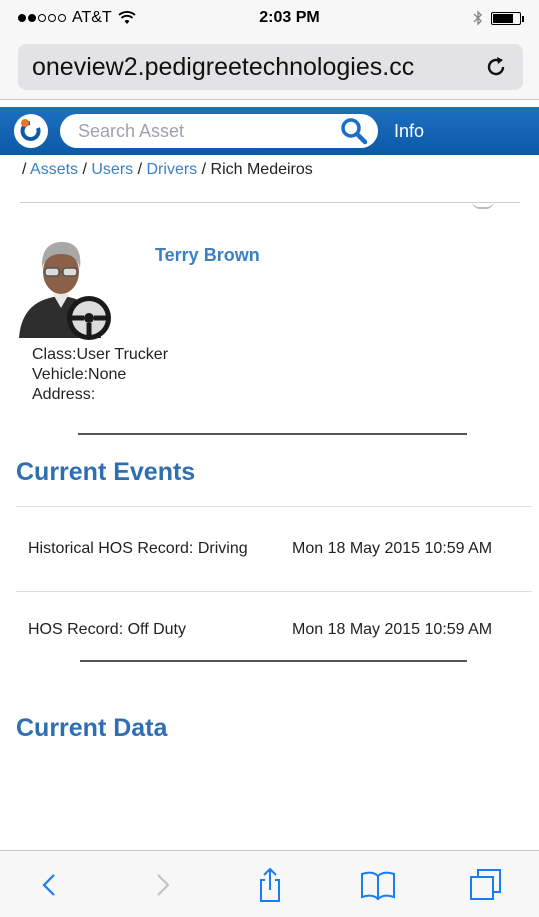 This screenshot has width=539, height=917. I want to click on driver-name: Terry Brown, so click(207, 255).